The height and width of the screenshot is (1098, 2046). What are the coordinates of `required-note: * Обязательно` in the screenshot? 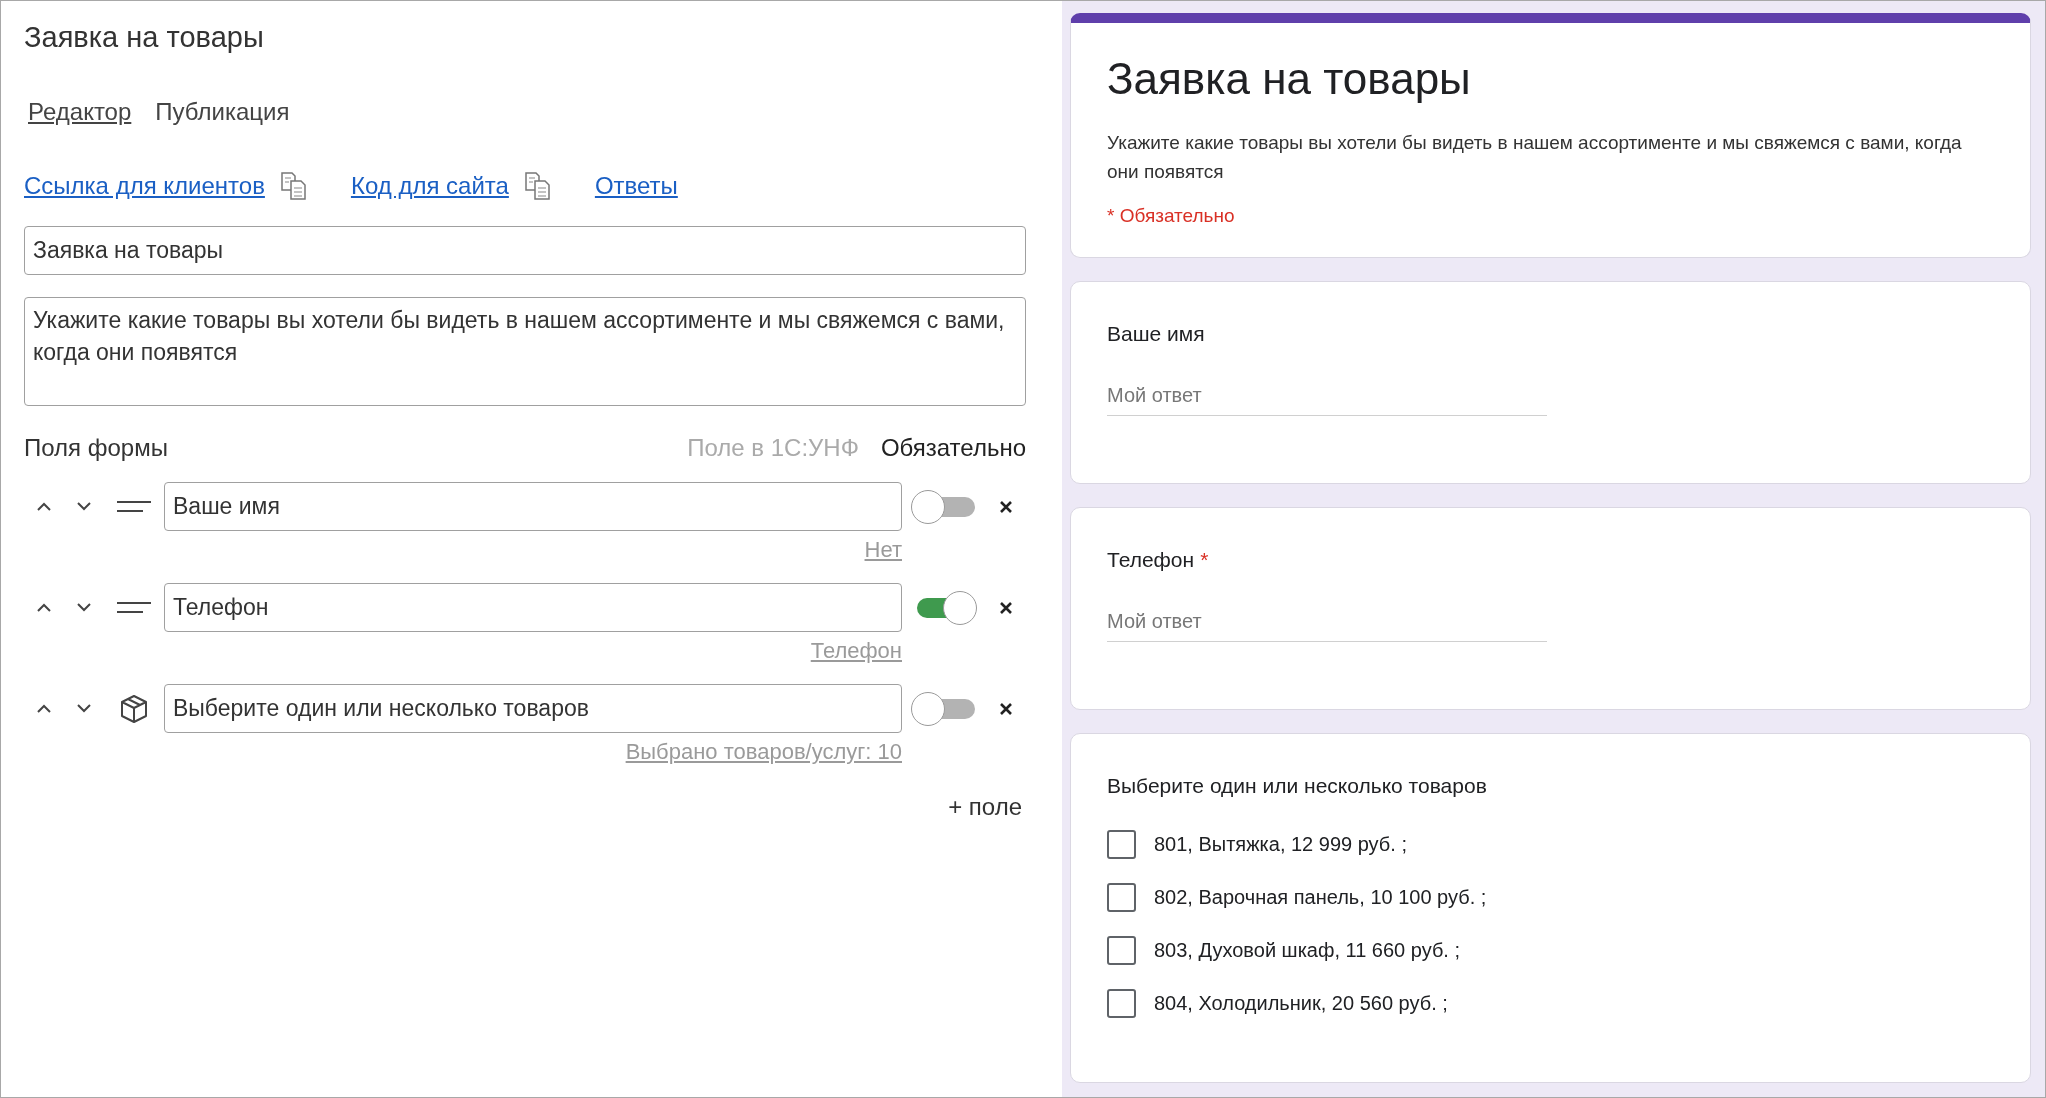 It's located at (1171, 215).